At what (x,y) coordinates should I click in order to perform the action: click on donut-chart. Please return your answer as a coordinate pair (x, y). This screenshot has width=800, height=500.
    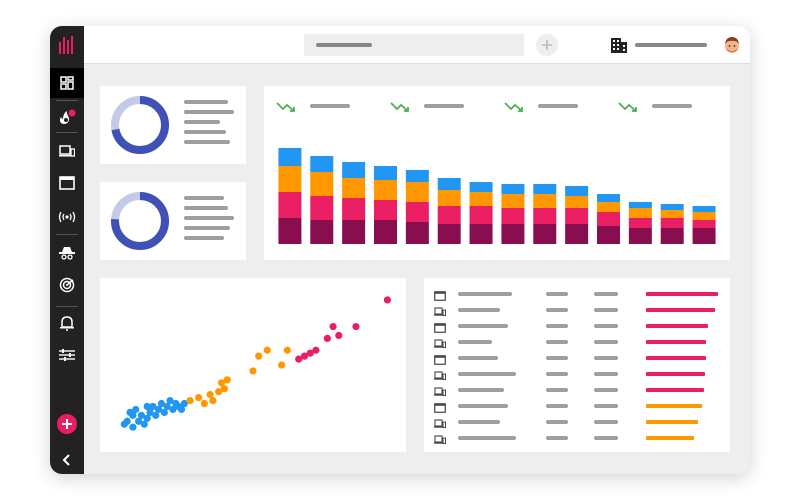
    Looking at the image, I should click on (140, 125).